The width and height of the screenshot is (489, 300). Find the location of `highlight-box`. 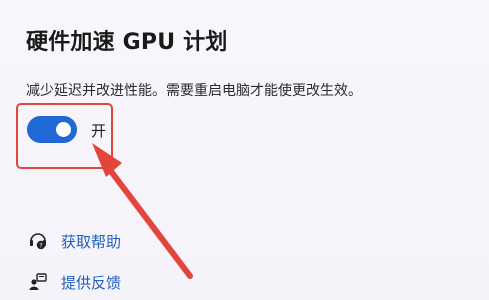

highlight-box is located at coordinates (64, 136).